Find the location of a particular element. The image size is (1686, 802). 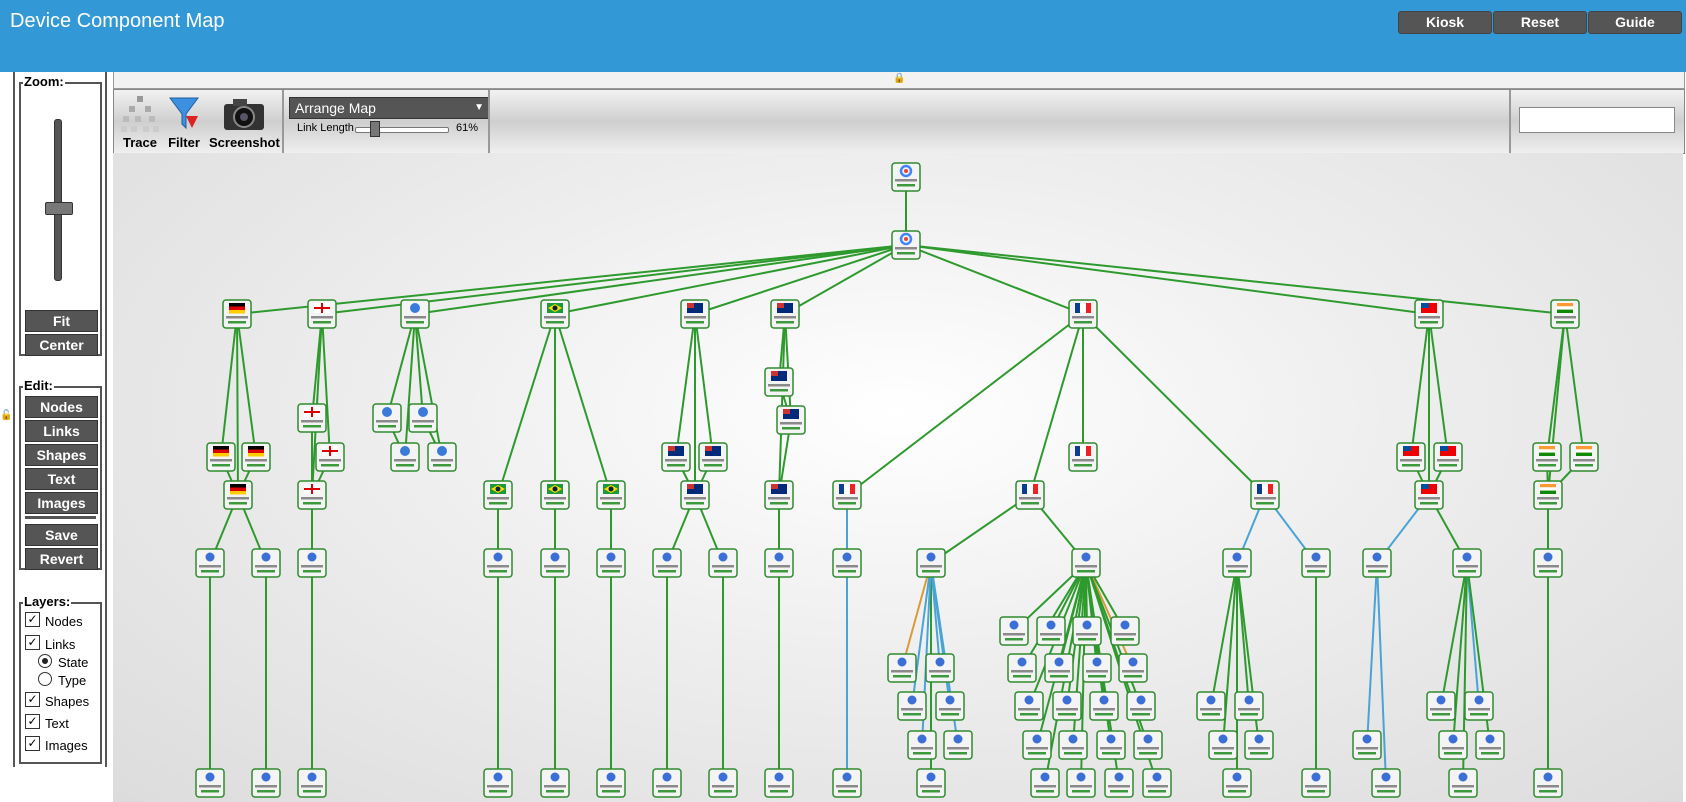

shapes-layer-checkbox: ✓ is located at coordinates (32, 699).